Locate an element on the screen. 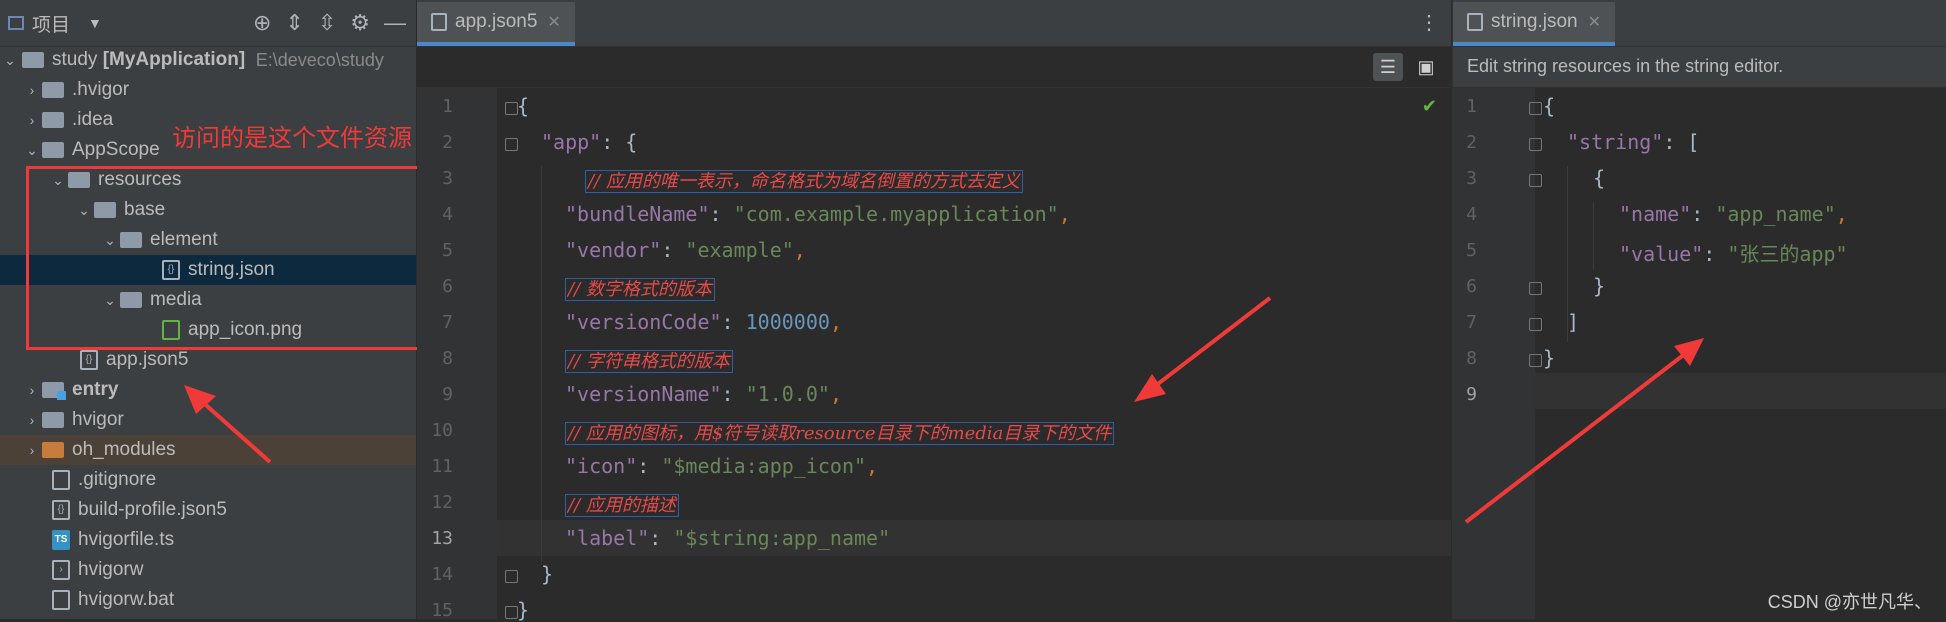  code-line-5: "vendor": "example", is located at coordinates (685, 250).